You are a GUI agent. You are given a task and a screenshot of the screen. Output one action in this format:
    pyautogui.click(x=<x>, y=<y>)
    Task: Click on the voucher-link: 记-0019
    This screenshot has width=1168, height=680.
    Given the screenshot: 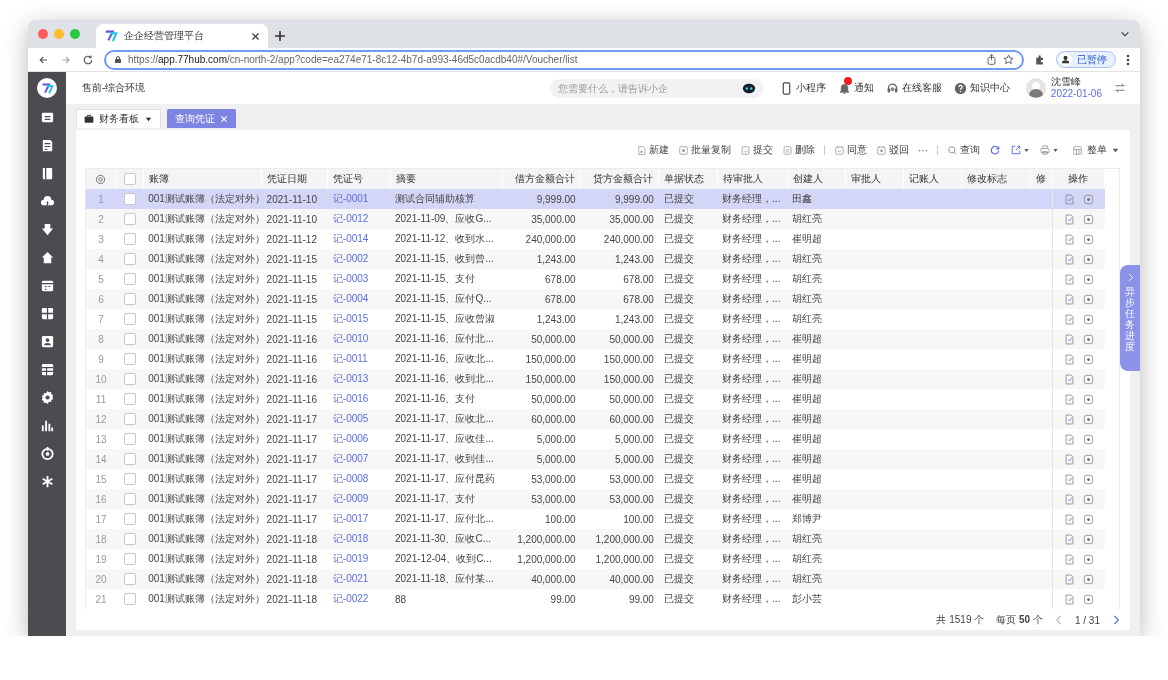 What is the action you would take?
    pyautogui.click(x=350, y=558)
    